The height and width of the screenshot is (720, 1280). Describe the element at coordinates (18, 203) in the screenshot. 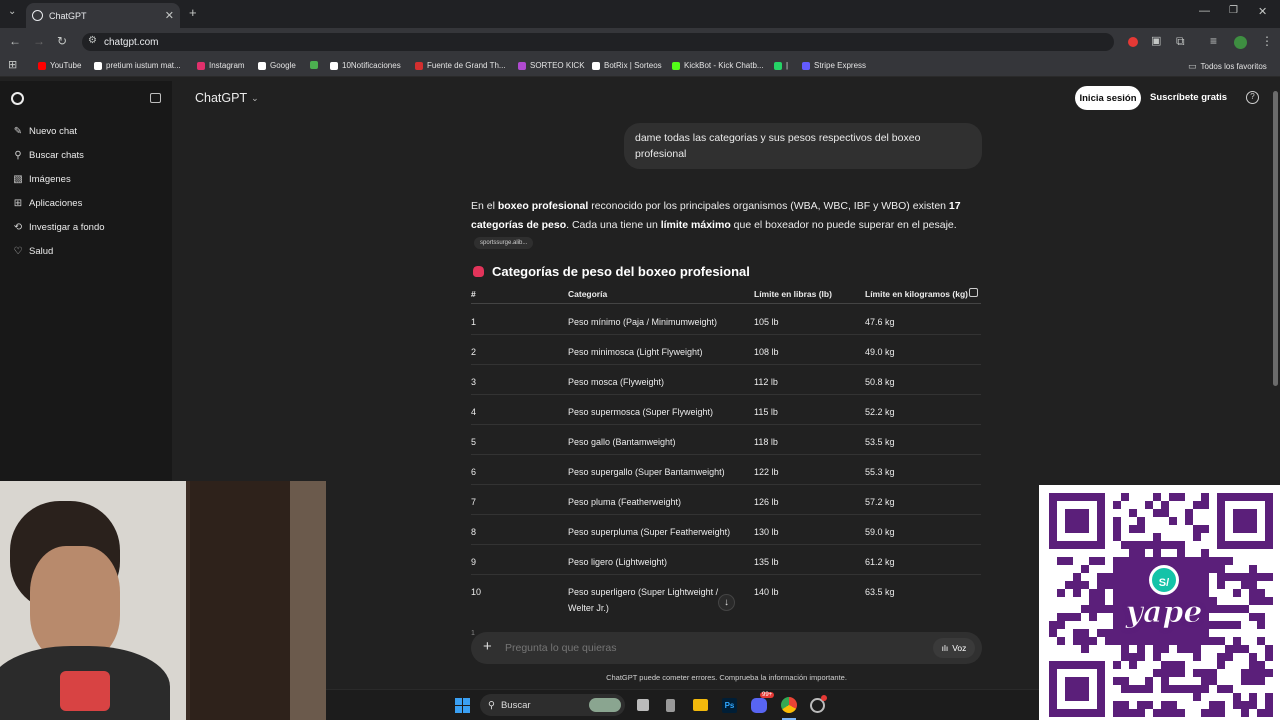

I see `apps-icon: ⊞` at that location.